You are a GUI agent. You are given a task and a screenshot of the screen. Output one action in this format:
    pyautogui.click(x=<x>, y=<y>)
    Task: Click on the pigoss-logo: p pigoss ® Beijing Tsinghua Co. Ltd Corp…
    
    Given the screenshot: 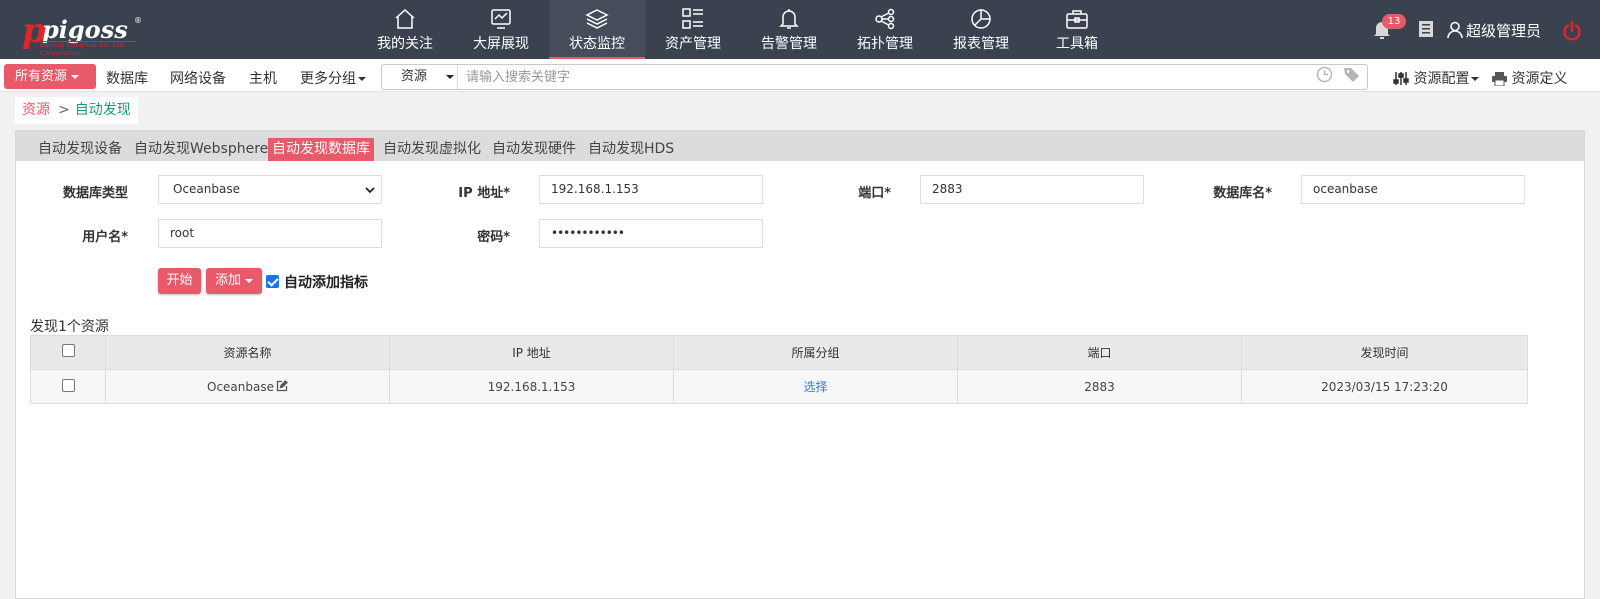 What is the action you would take?
    pyautogui.click(x=82, y=35)
    